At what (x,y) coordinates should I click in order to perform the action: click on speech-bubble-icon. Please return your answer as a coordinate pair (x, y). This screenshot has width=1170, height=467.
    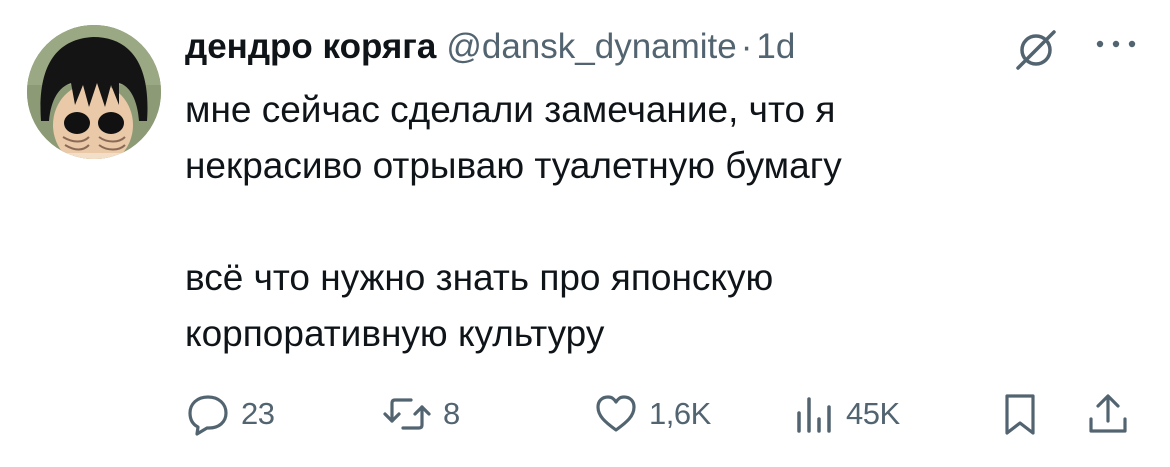
    Looking at the image, I should click on (208, 415).